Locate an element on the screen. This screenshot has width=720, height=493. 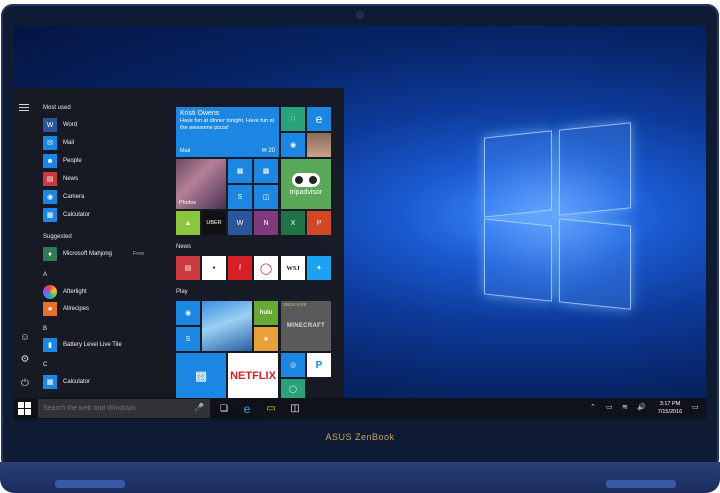
tile-snowboard-game is located at coordinates (227, 326).